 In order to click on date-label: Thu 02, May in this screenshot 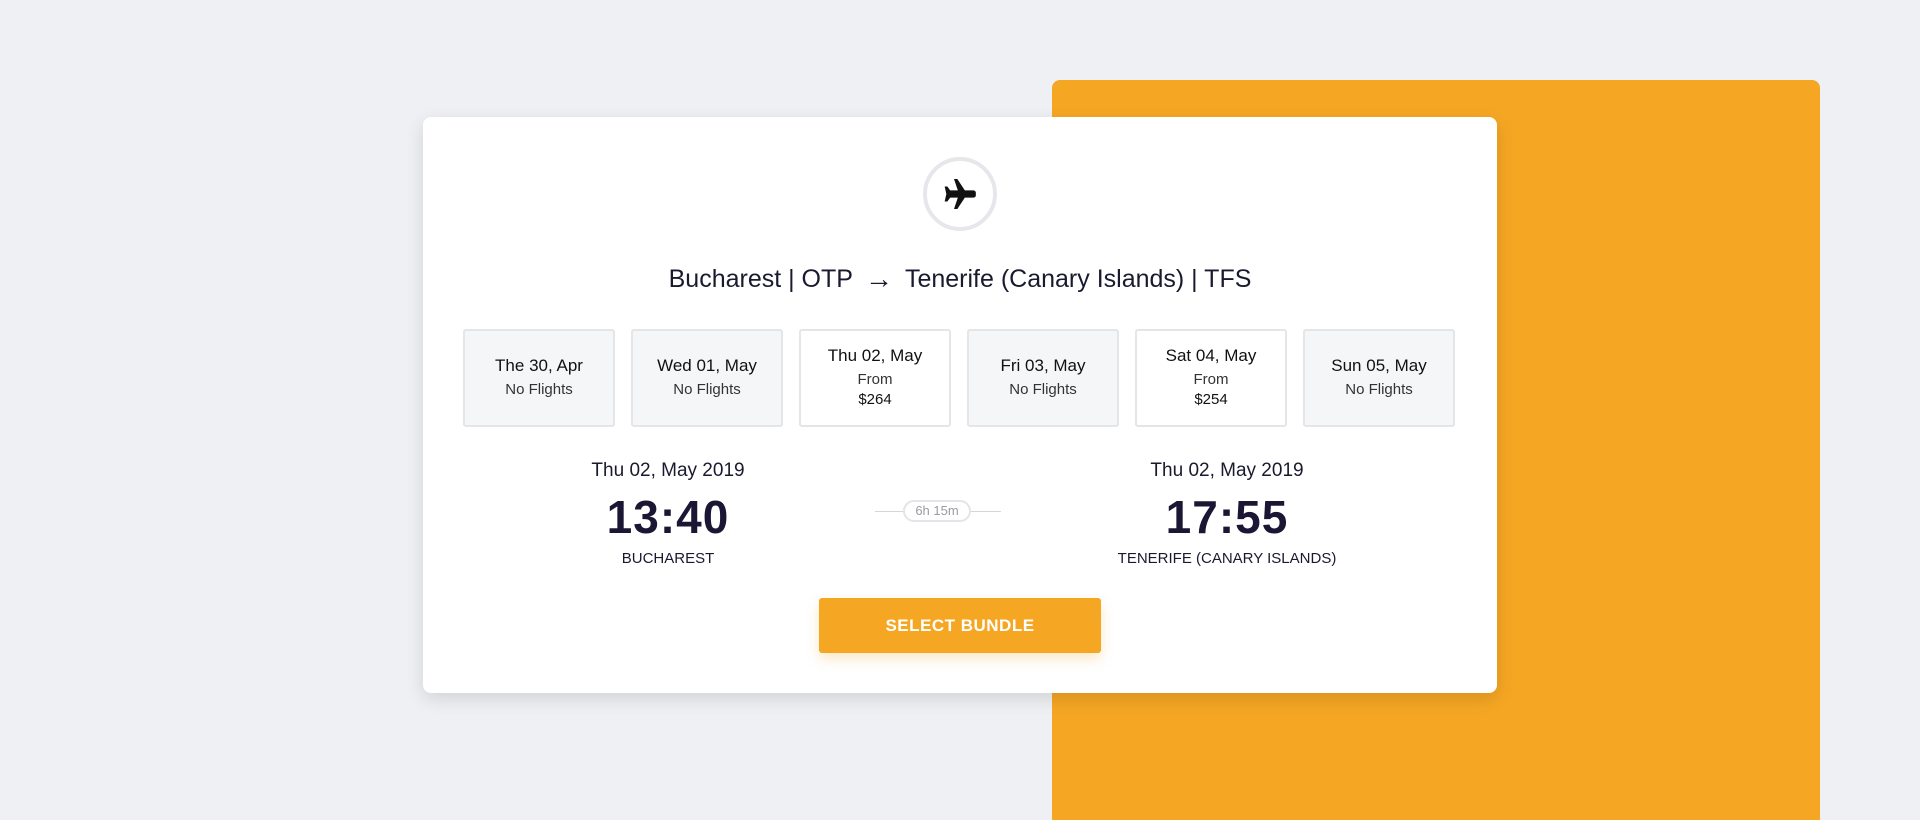, I will do `click(875, 355)`.